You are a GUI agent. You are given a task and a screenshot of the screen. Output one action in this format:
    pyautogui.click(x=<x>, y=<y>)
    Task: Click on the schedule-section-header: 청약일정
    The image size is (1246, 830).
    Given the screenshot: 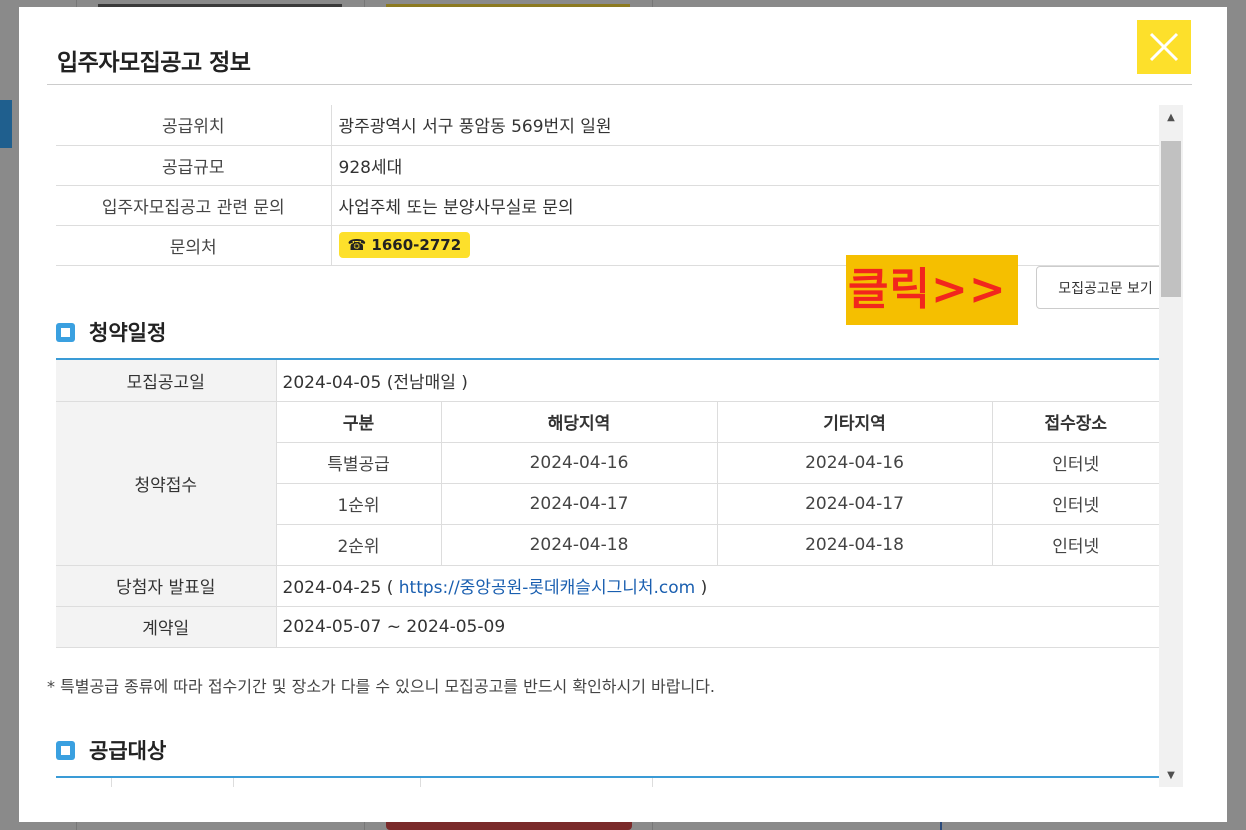 What is the action you would take?
    pyautogui.click(x=111, y=332)
    